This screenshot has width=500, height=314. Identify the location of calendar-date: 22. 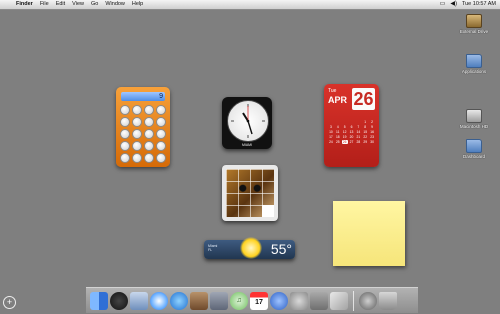
(365, 137).